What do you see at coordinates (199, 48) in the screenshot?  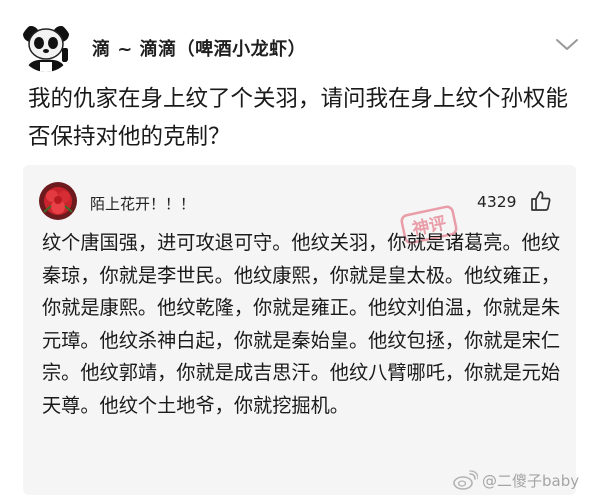 I see `author-name: 滴 ~ 滴滴（啤酒小龙虾）` at bounding box center [199, 48].